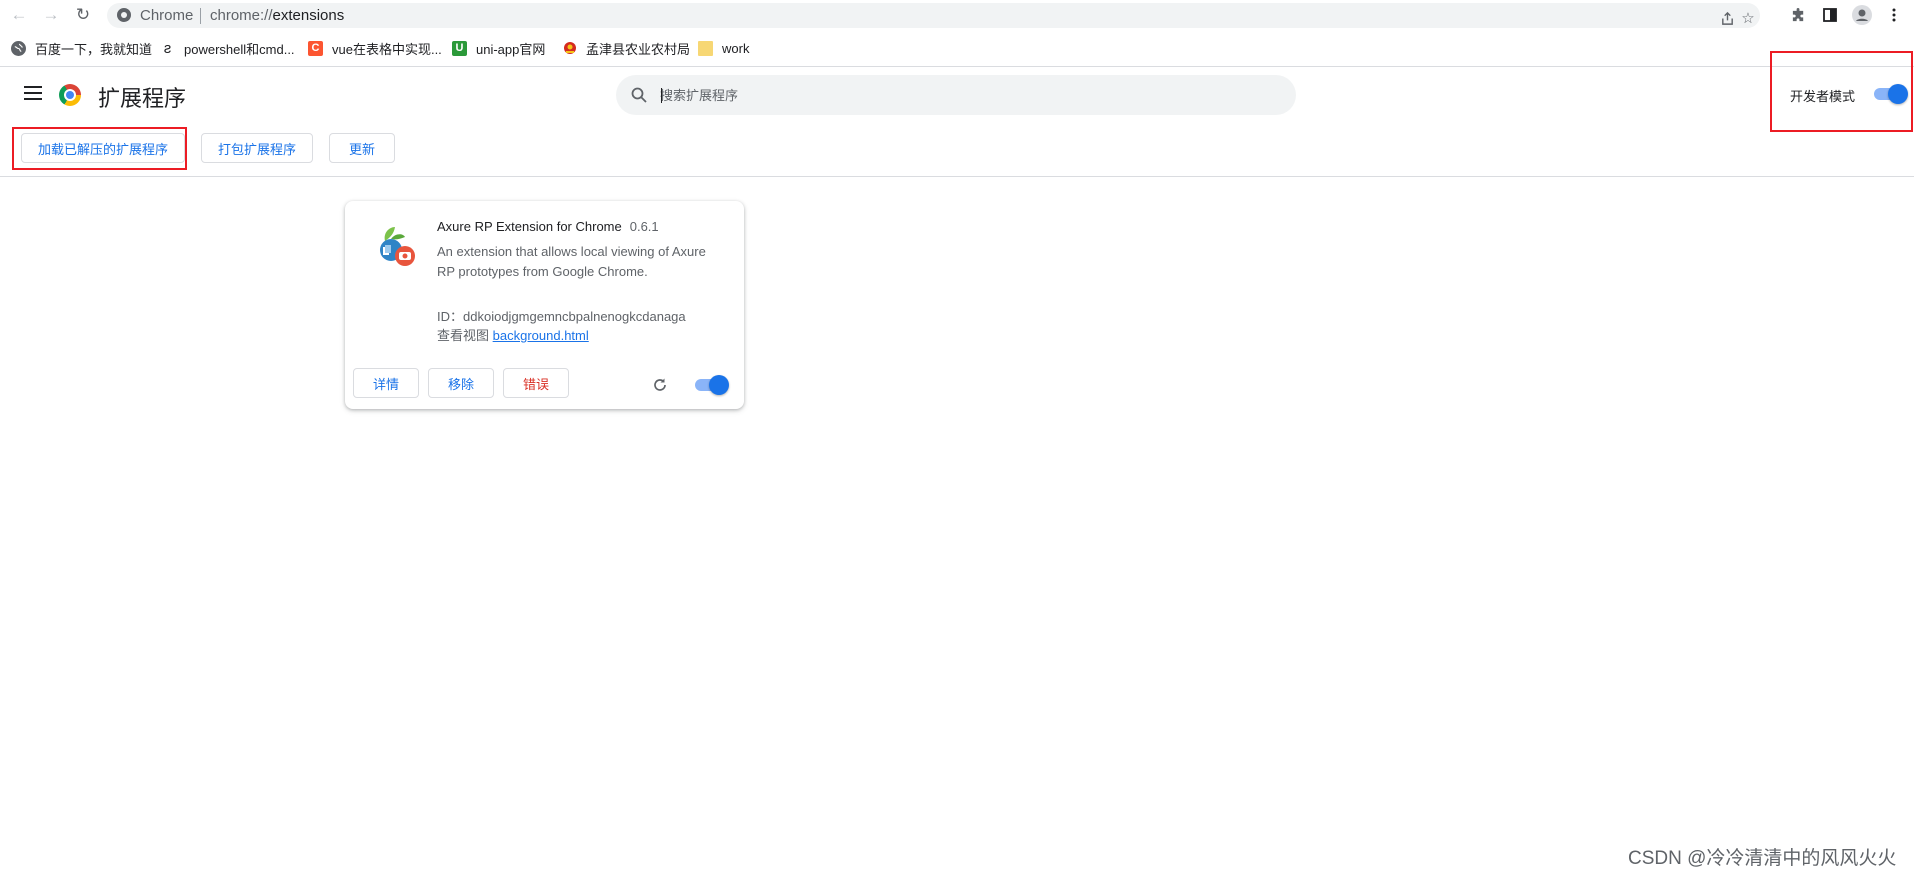 Image resolution: width=1914 pixels, height=875 pixels. What do you see at coordinates (644, 226) in the screenshot?
I see `extension-version: 0.6.1` at bounding box center [644, 226].